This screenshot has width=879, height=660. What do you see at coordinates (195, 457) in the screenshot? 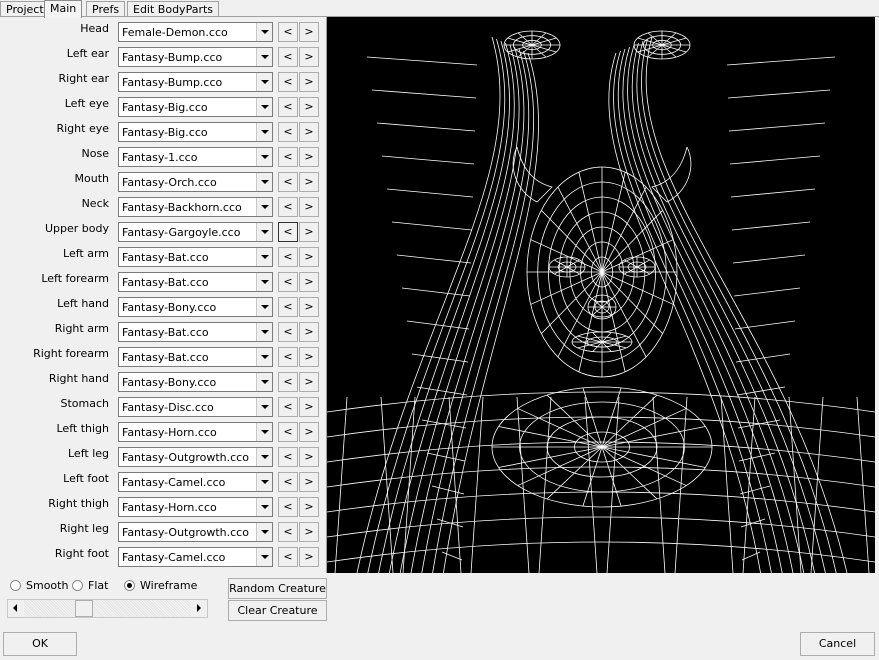
I see `part-select-left-leg: Fantasy-Outgrowth.cco` at bounding box center [195, 457].